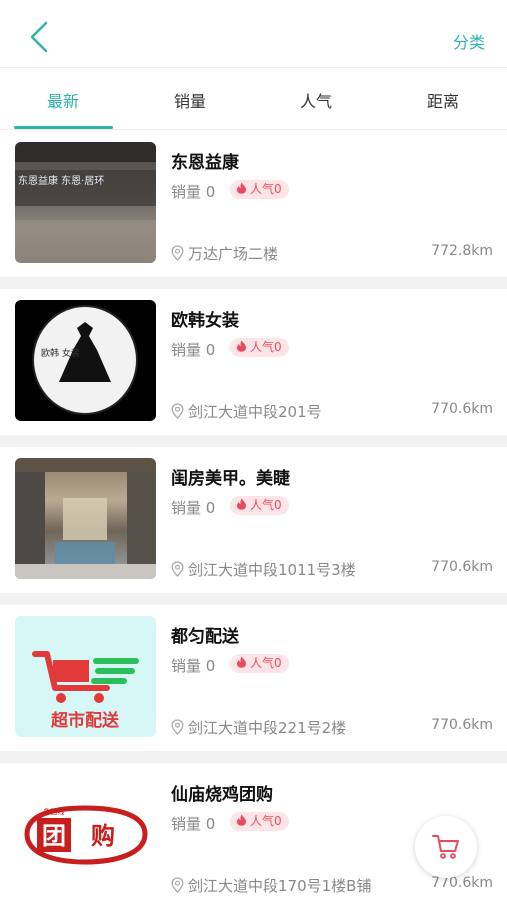 This screenshot has width=507, height=900. What do you see at coordinates (272, 570) in the screenshot?
I see `address-text: 剑江大道中段1011号3楼` at bounding box center [272, 570].